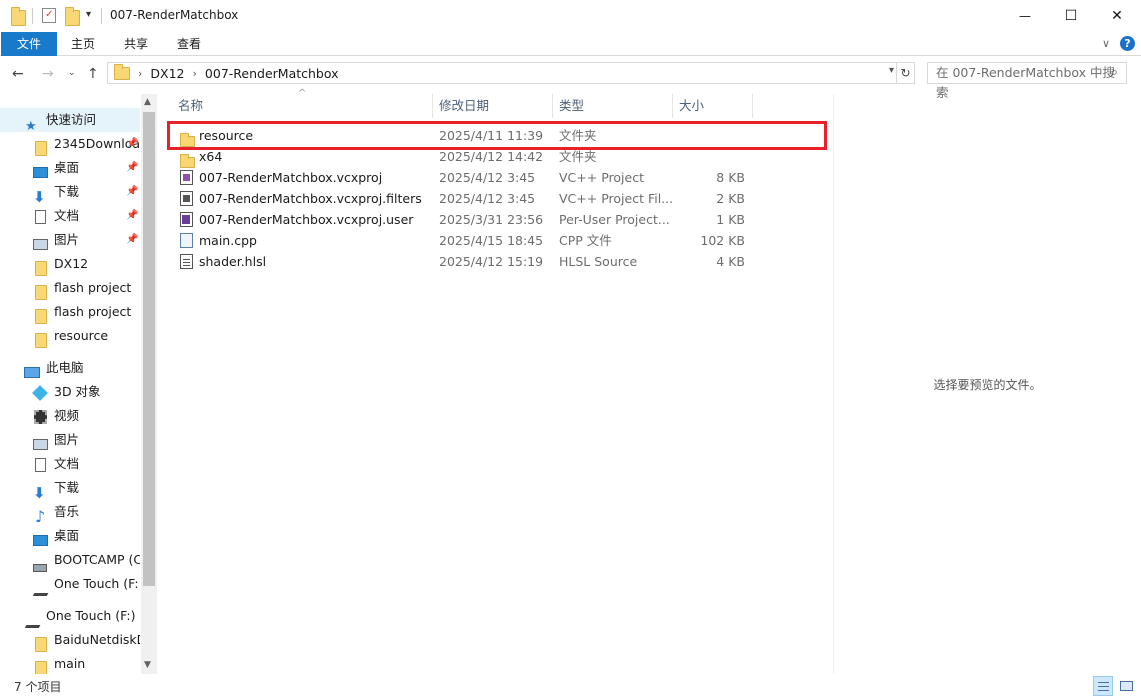 The width and height of the screenshot is (1141, 698). What do you see at coordinates (83, 44) in the screenshot?
I see `tab-home: 主页` at bounding box center [83, 44].